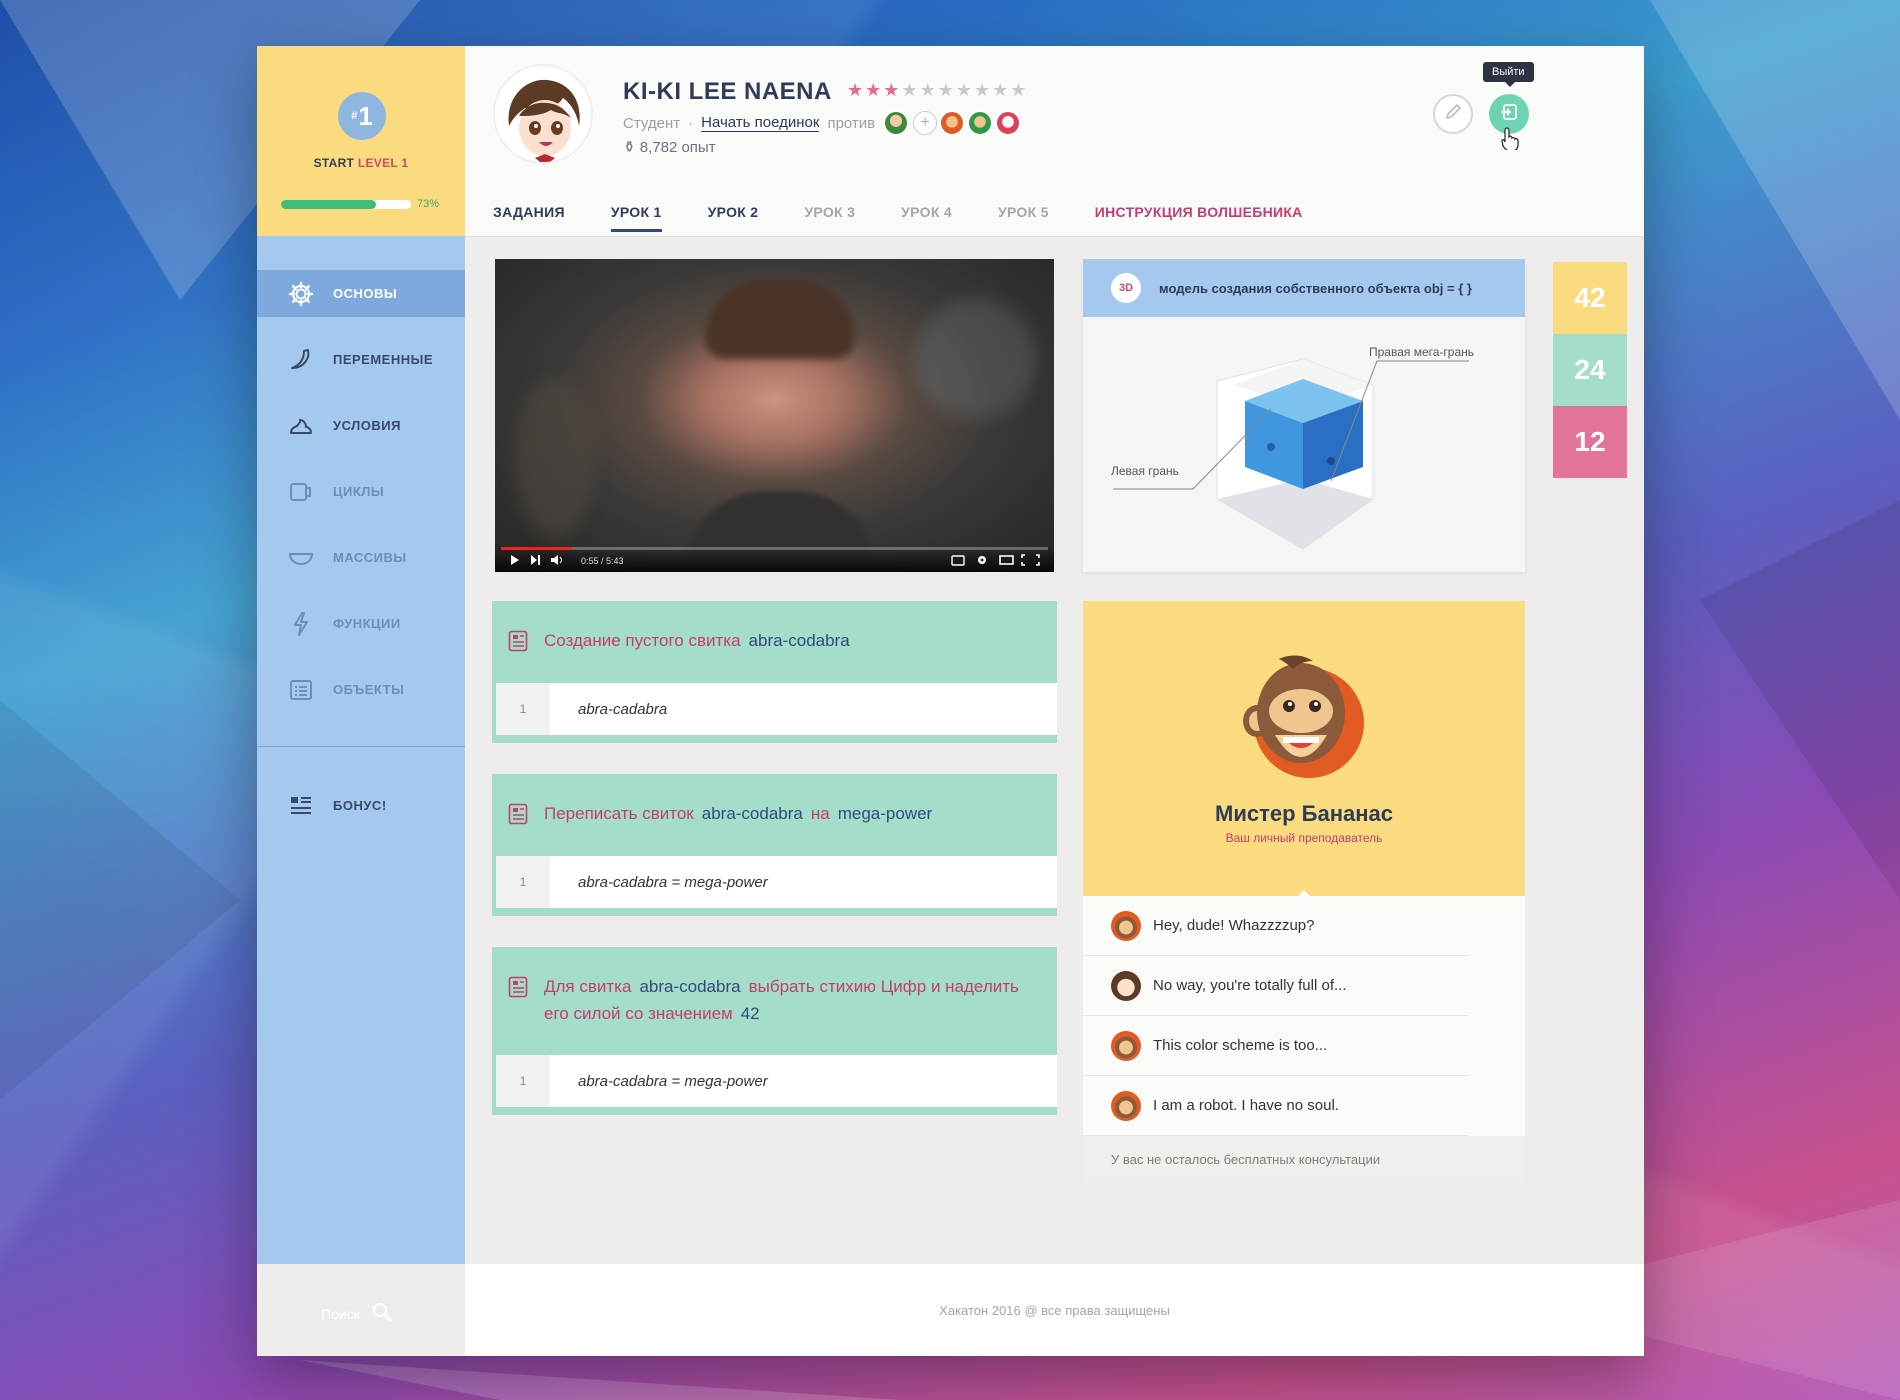  I want to click on sidebar-item-label: ОСНОВЫ, so click(365, 293).